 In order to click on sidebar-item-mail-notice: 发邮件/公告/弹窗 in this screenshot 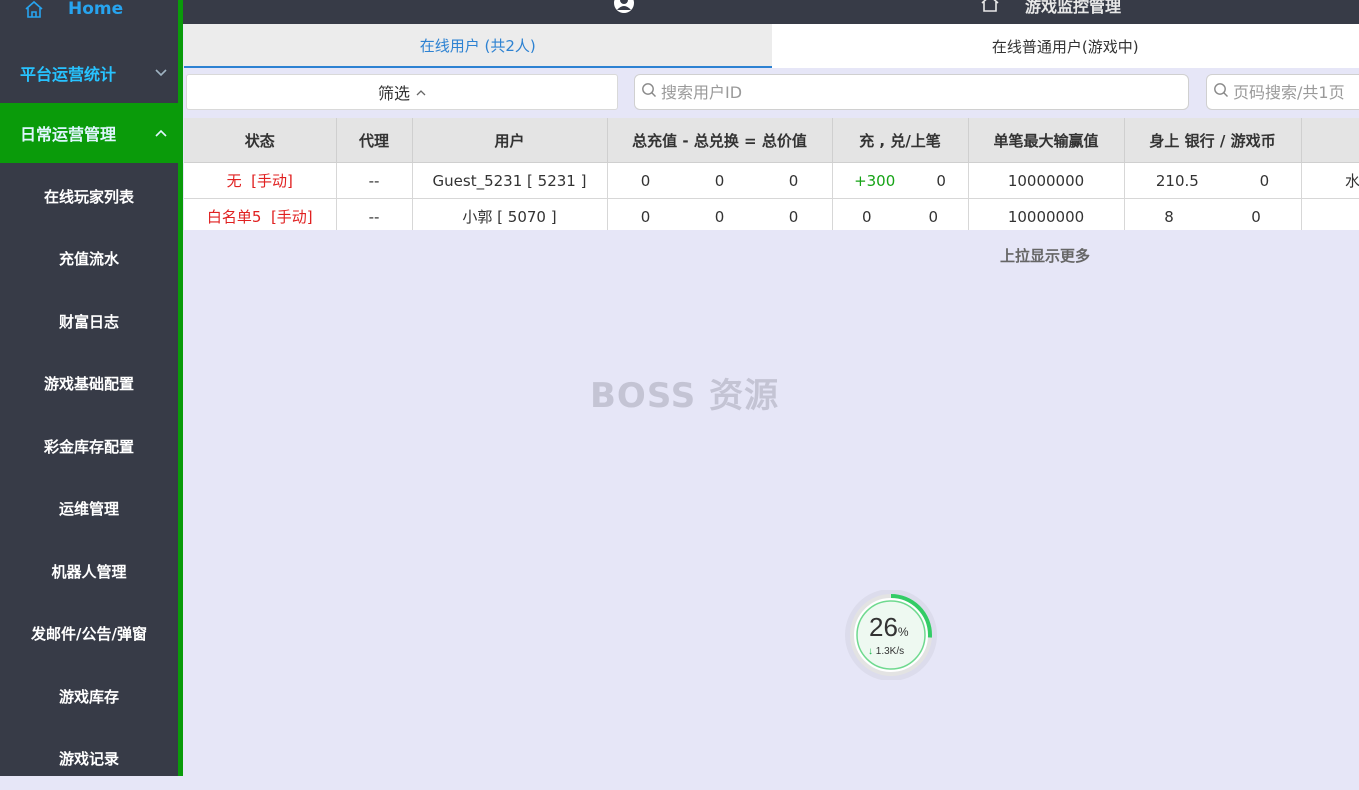, I will do `click(89, 634)`.